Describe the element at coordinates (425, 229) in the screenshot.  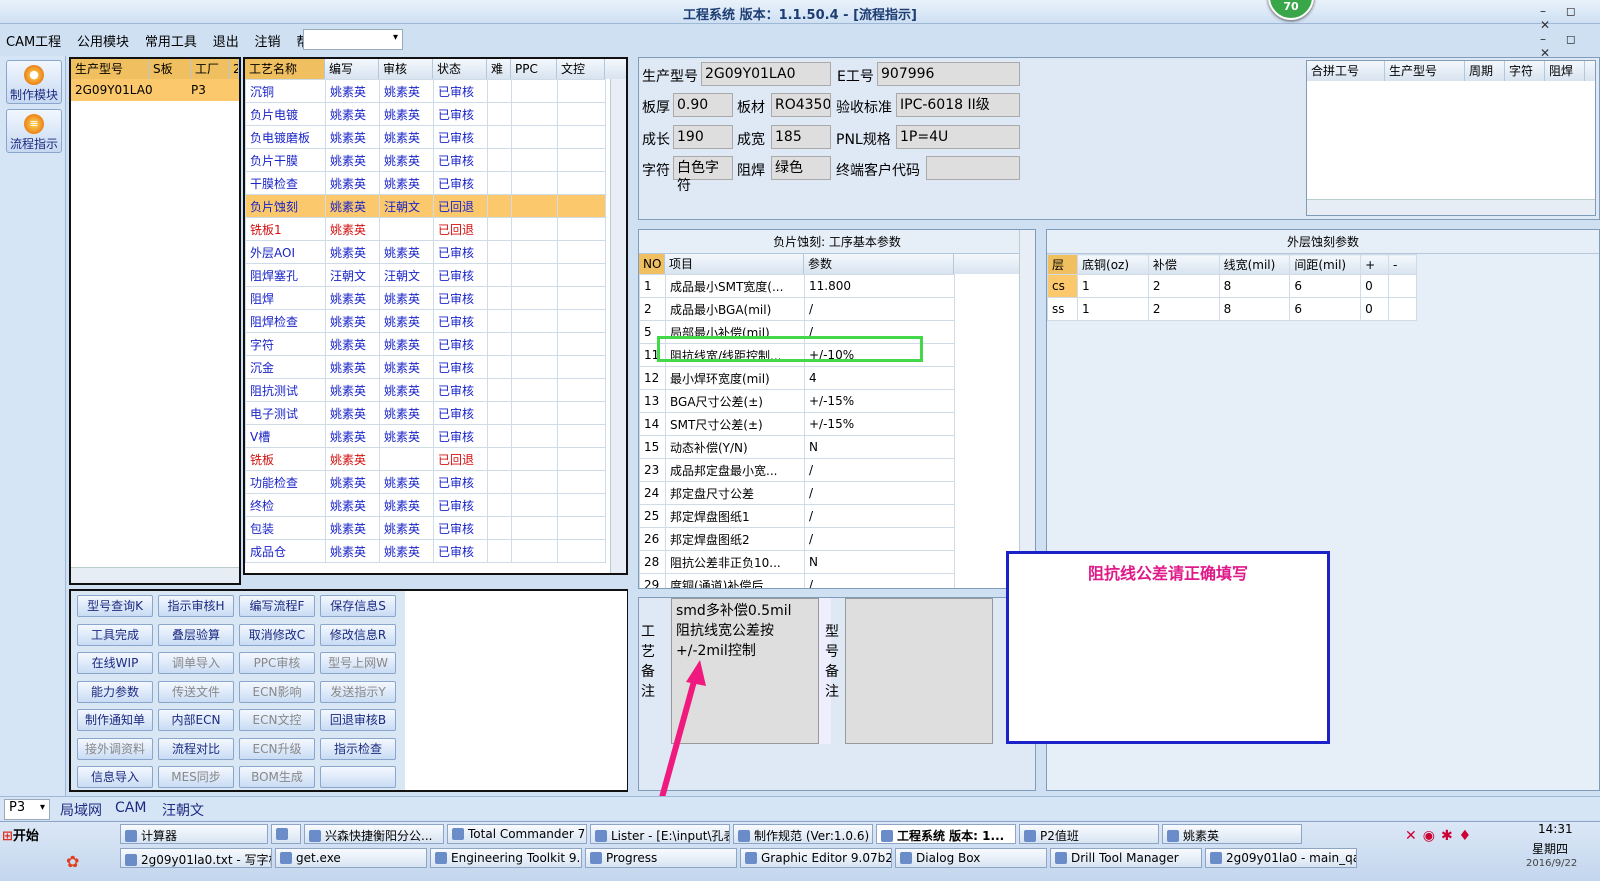
I see `table-row: 铣板1 姚素英 已回退` at that location.